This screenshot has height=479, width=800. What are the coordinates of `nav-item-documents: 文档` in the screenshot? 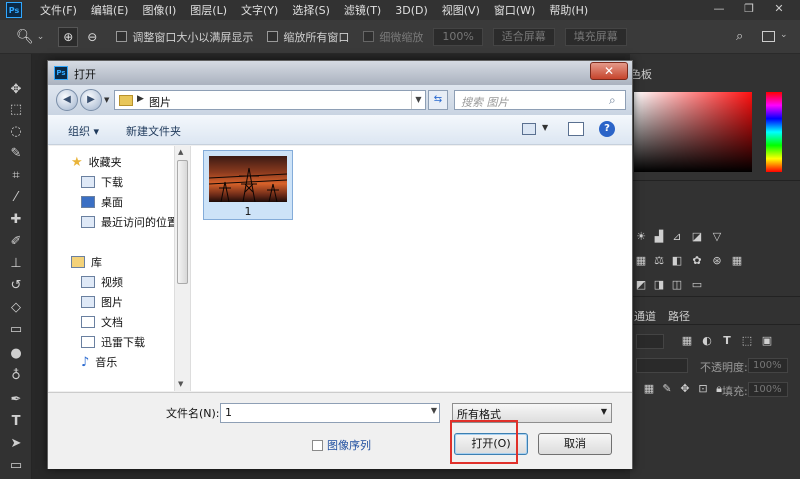 It's located at (102, 322).